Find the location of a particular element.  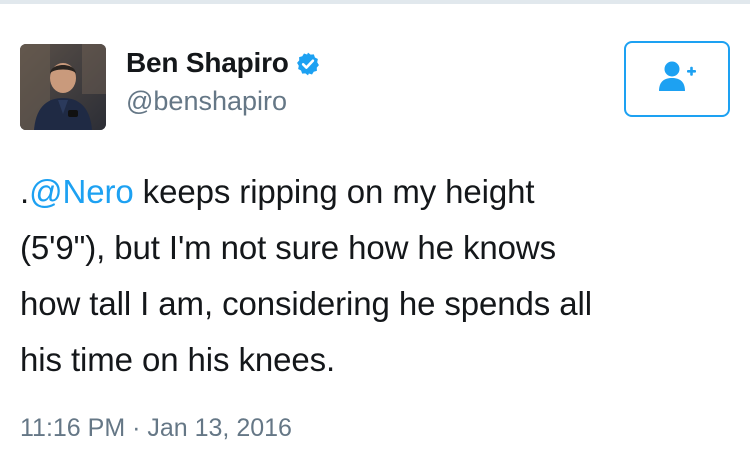

top-divider is located at coordinates (375, 2).